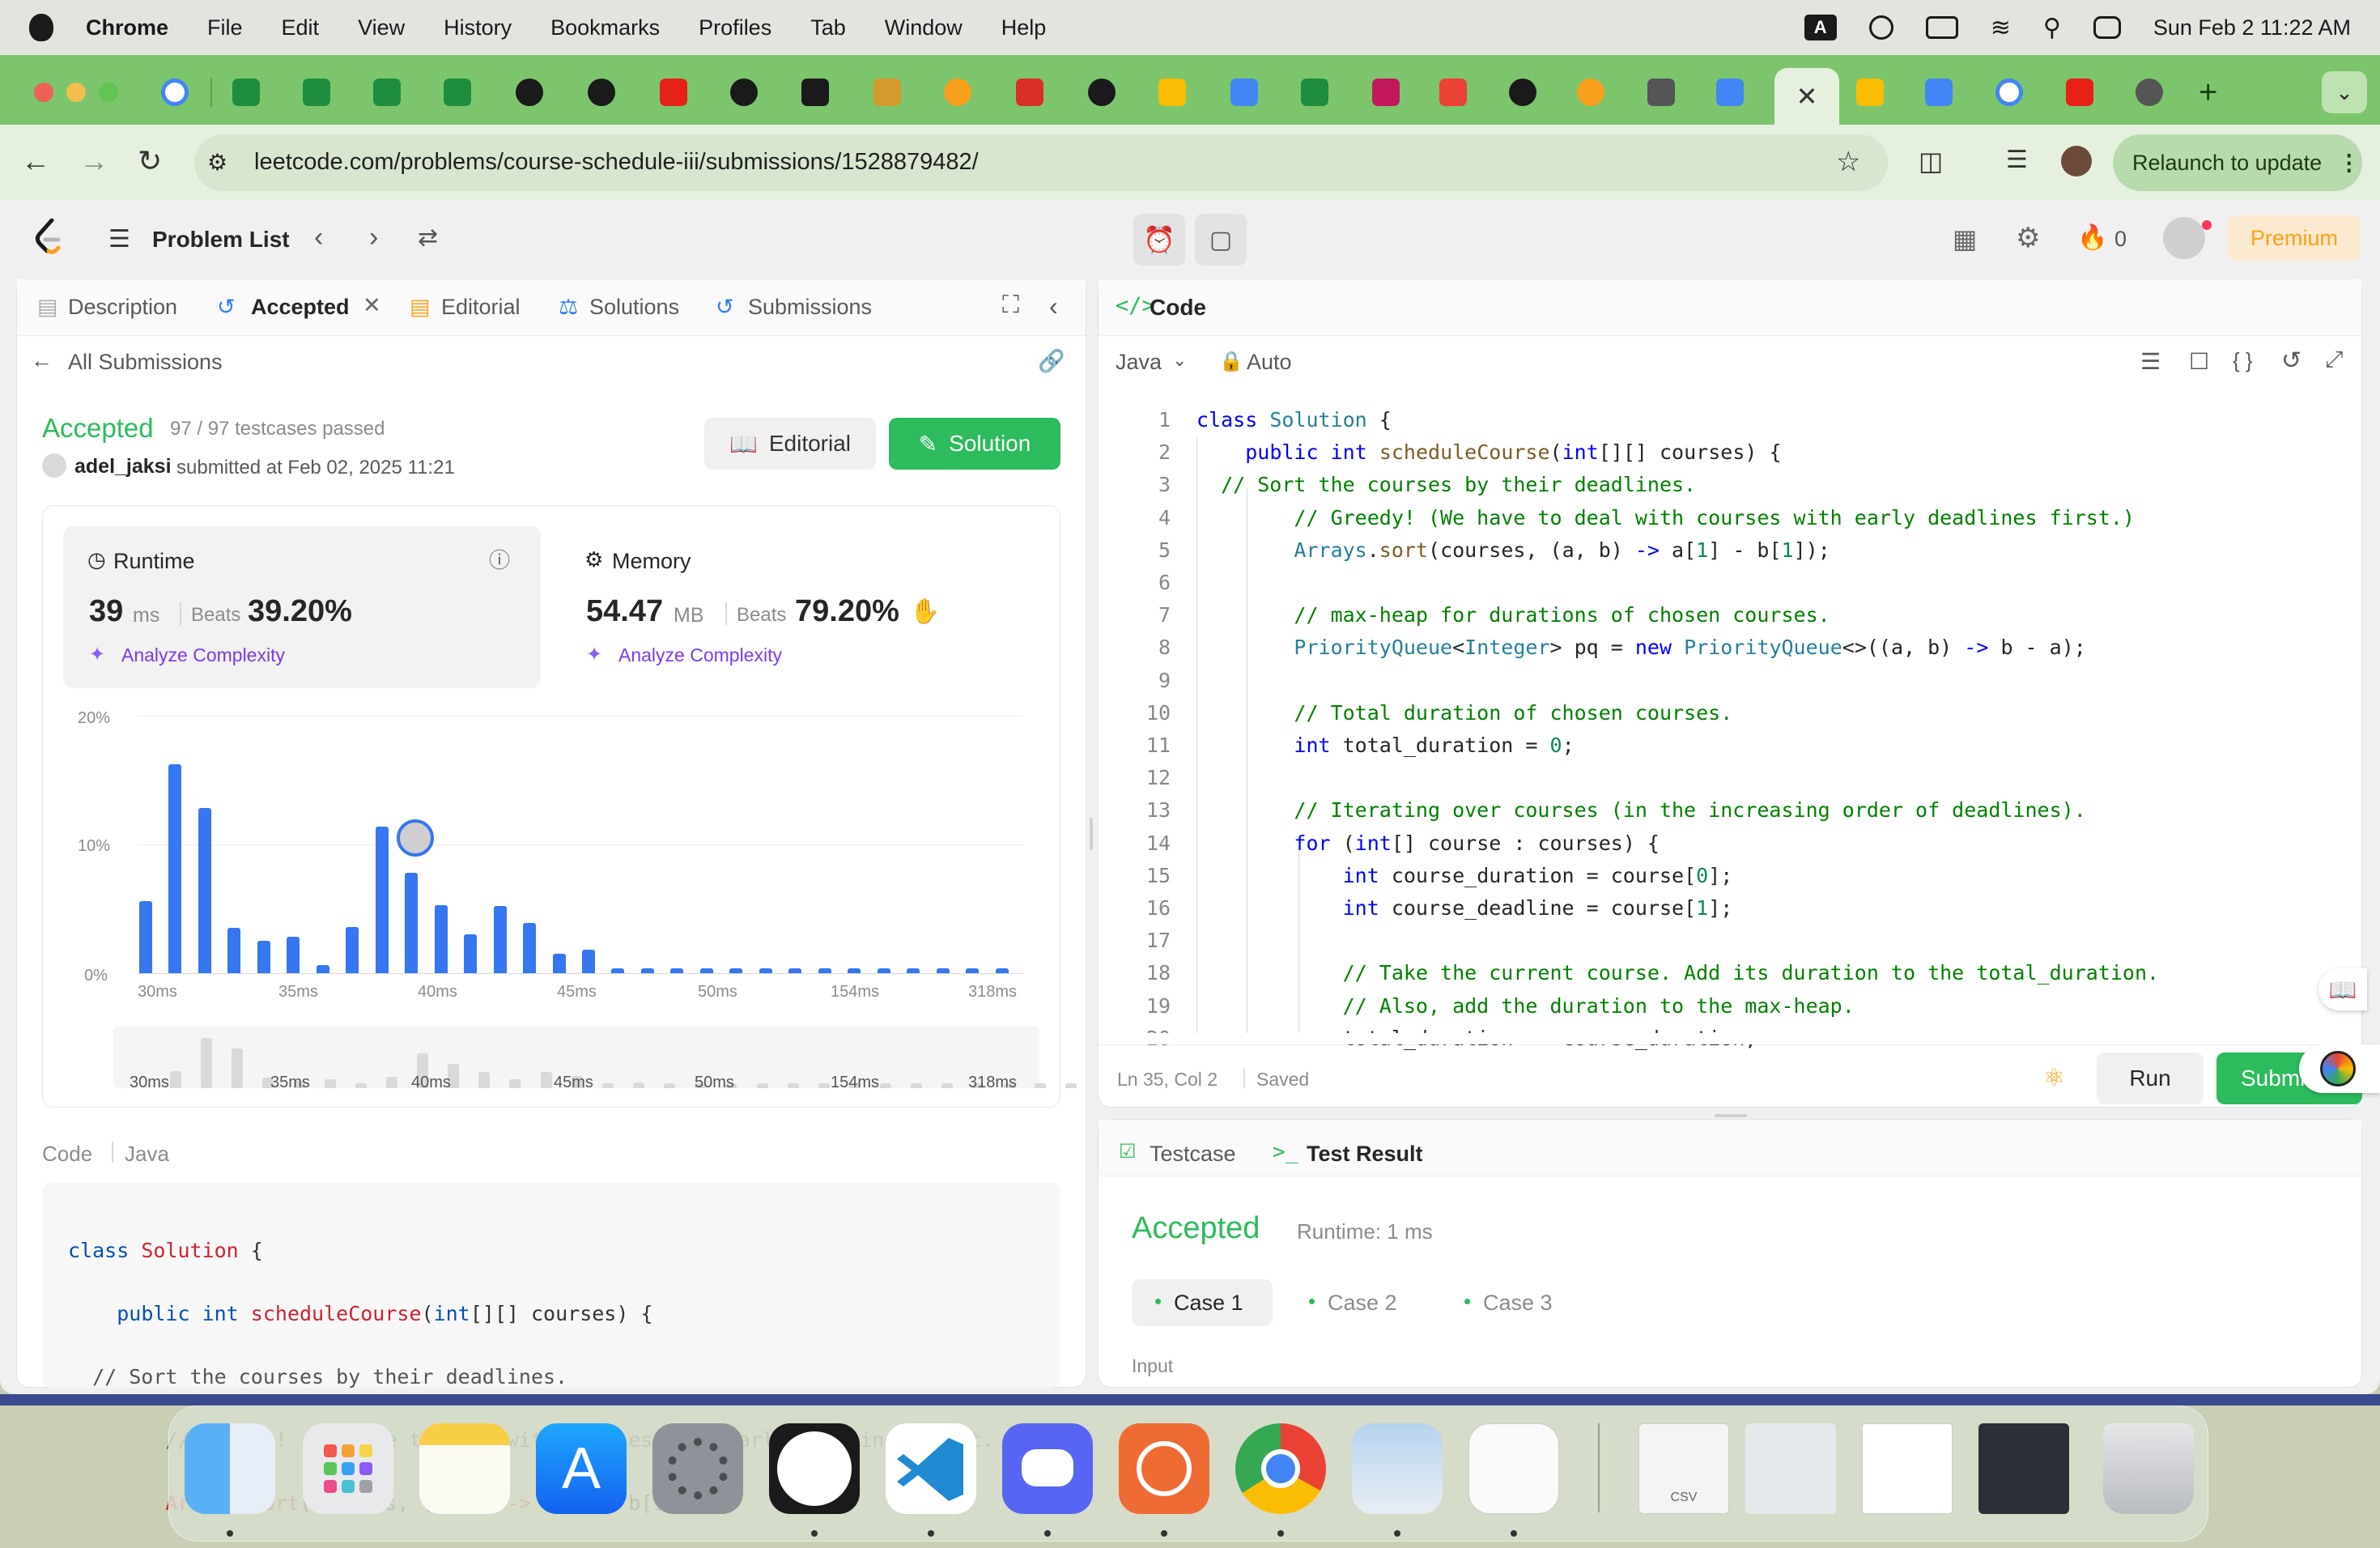  I want to click on downloads-stack-icon, so click(1791, 1468).